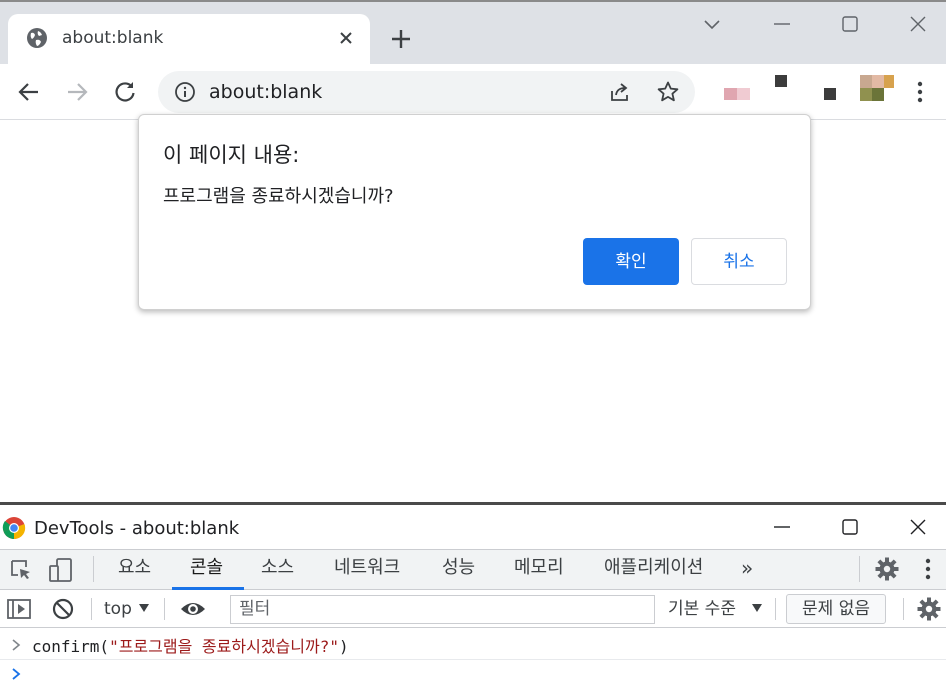 The image size is (946, 700). Describe the element at coordinates (118, 609) in the screenshot. I see `context-selector: top` at that location.